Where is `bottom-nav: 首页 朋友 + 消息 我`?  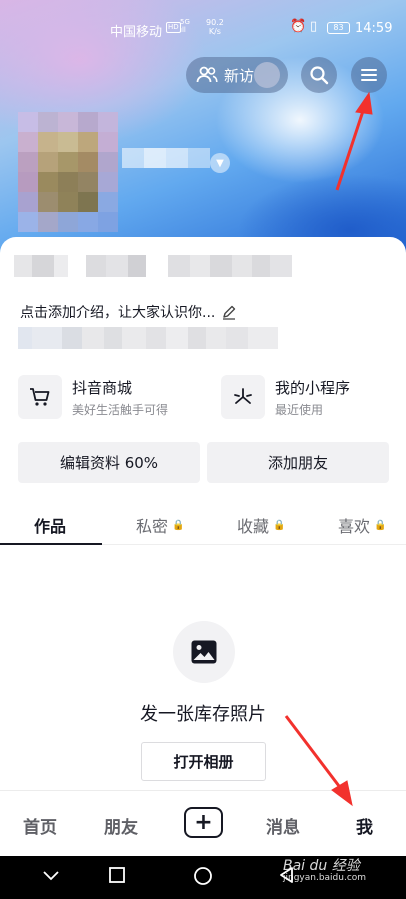 bottom-nav: 首页 朋友 + 消息 我 is located at coordinates (203, 823).